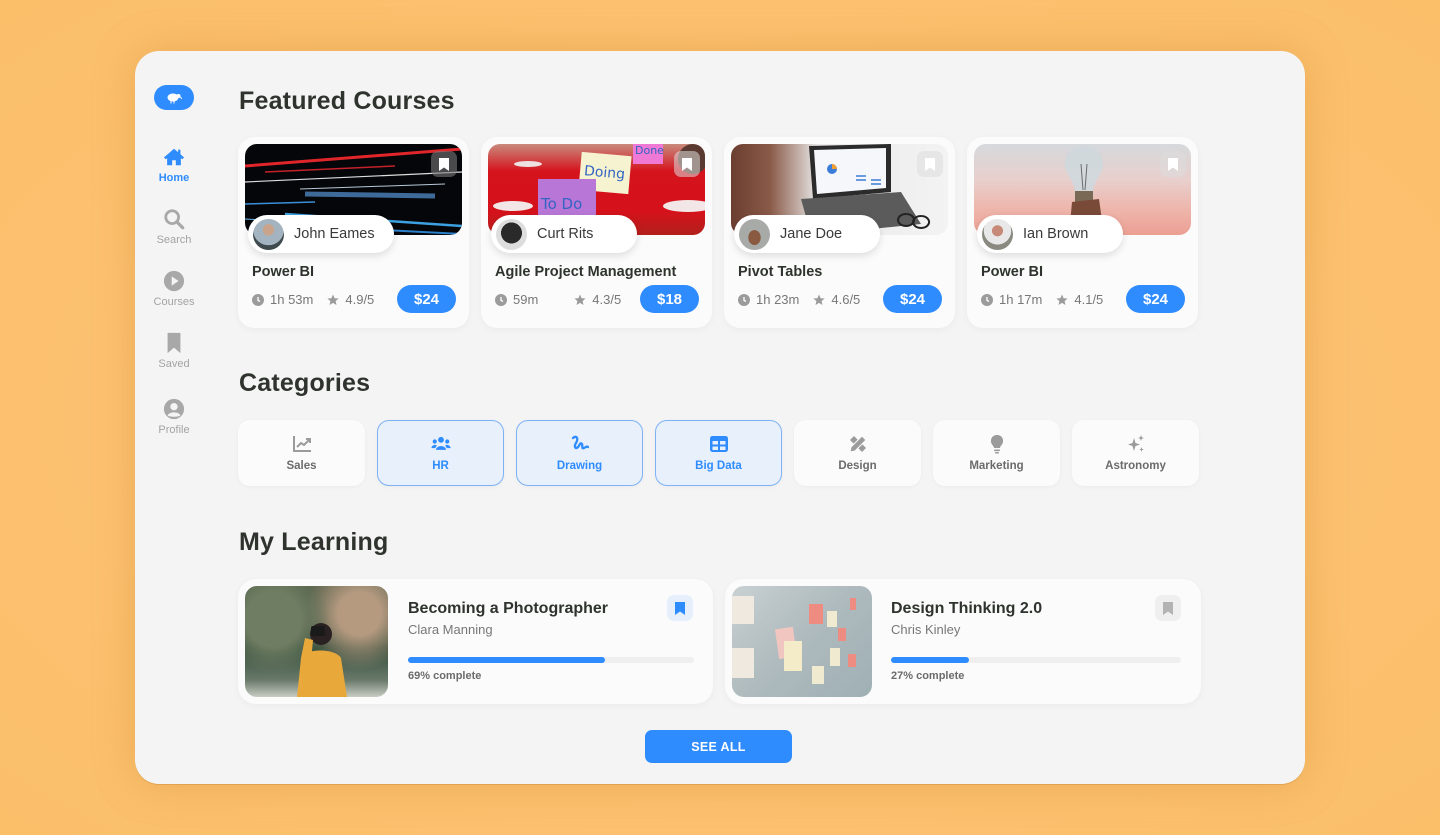 This screenshot has width=1440, height=835. I want to click on user-circle-icon, so click(174, 409).